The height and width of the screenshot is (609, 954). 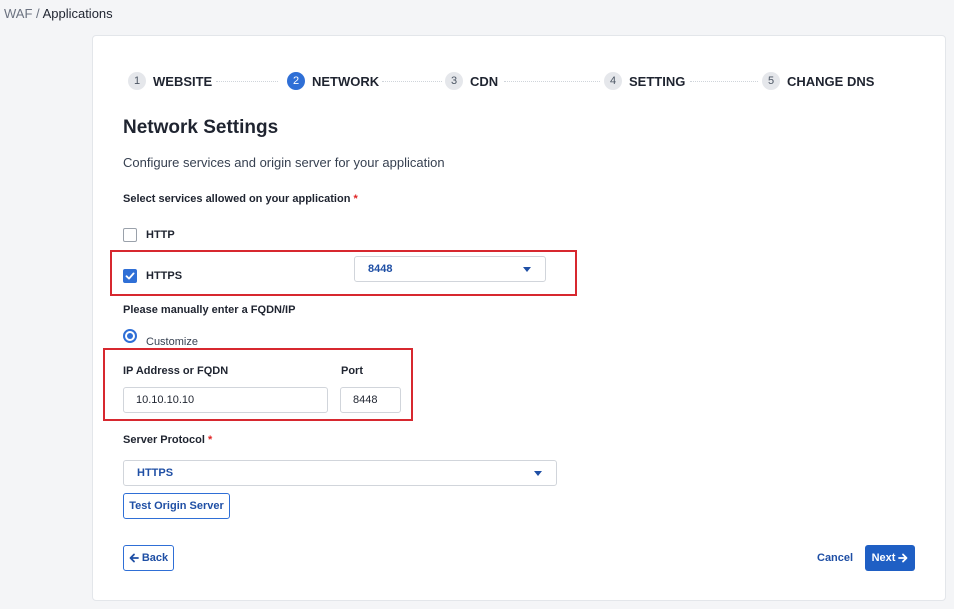 What do you see at coordinates (657, 81) in the screenshot?
I see `step-label: SETTING` at bounding box center [657, 81].